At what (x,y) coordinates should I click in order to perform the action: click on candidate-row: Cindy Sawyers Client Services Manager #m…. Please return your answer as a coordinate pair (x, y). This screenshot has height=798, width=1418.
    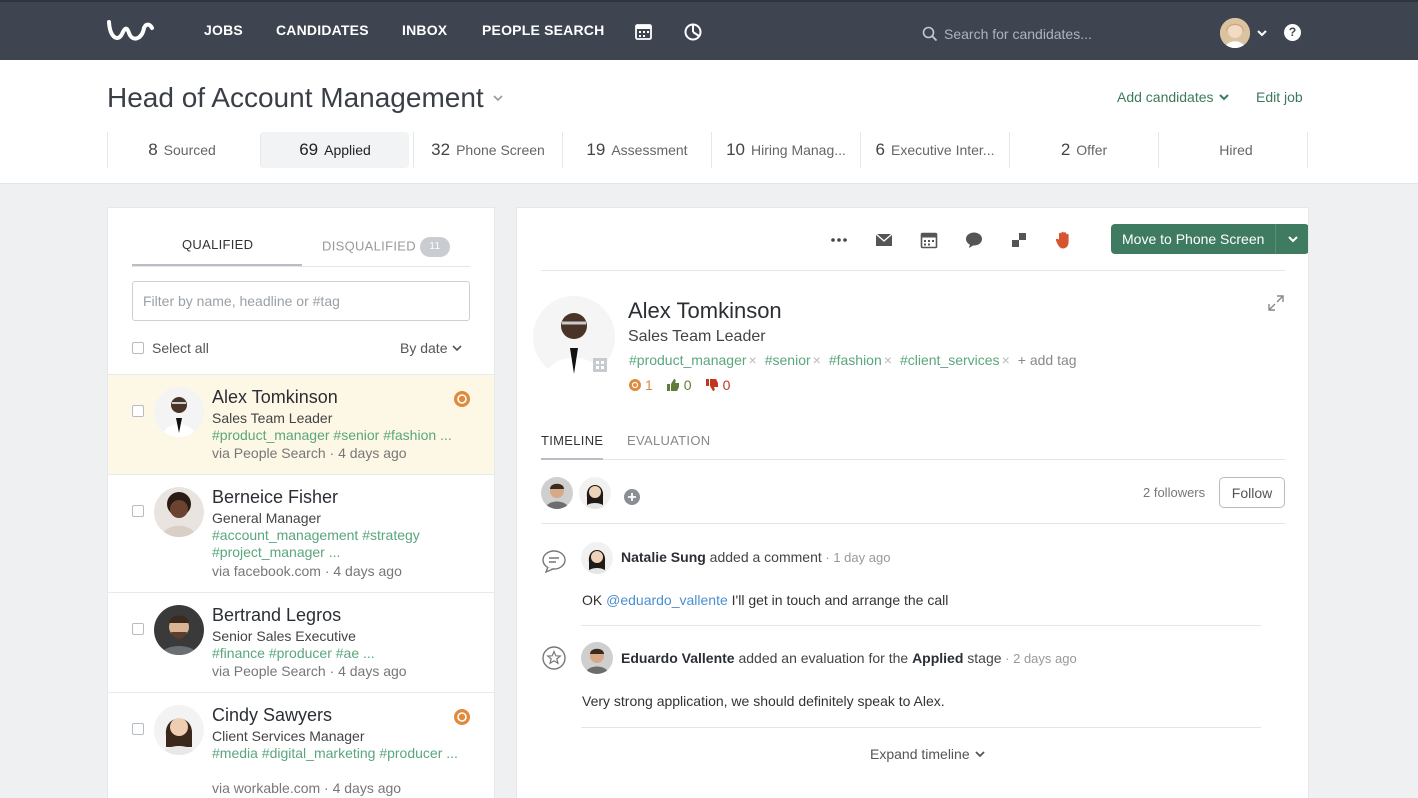
    Looking at the image, I should click on (301, 745).